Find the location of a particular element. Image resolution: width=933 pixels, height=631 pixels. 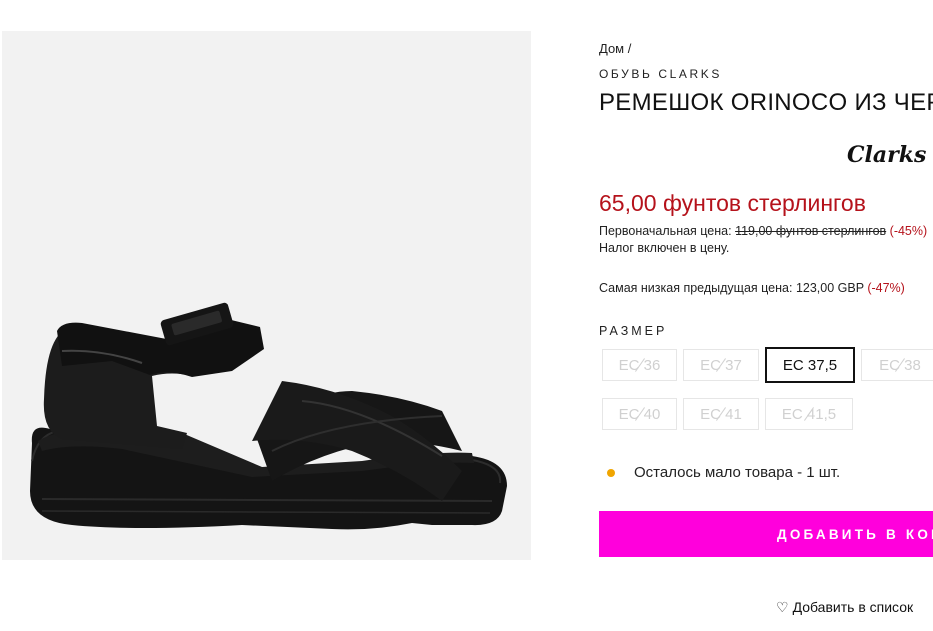

size-label: РАЗМЕР is located at coordinates (633, 331).